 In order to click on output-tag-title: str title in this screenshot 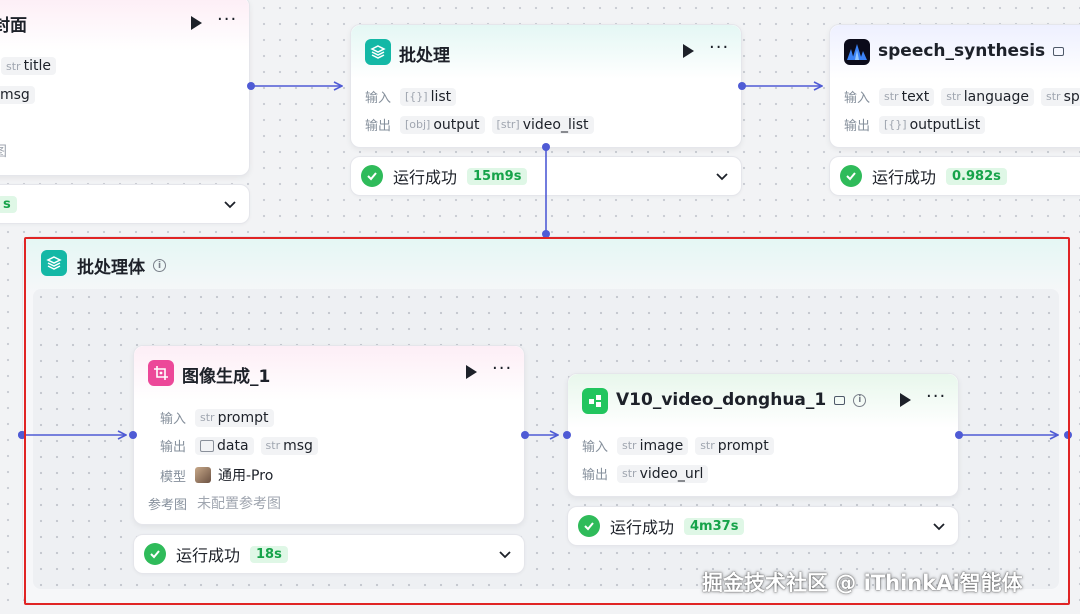, I will do `click(28, 66)`.